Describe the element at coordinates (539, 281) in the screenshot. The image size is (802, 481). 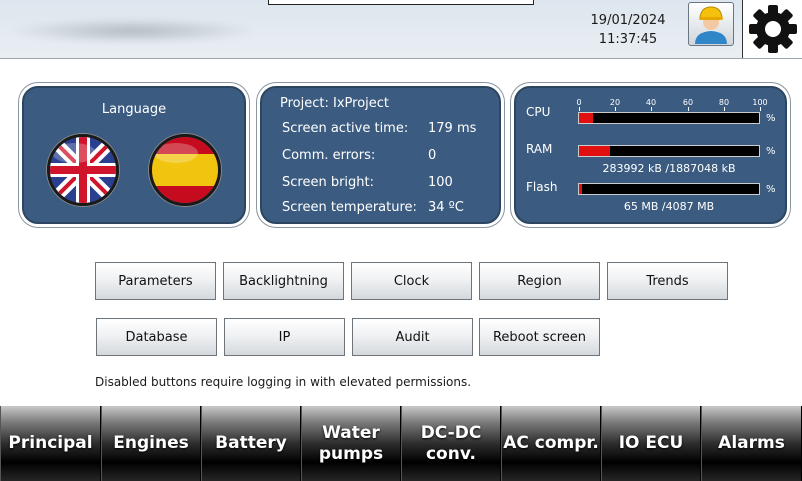
I see `region-button: Region` at that location.